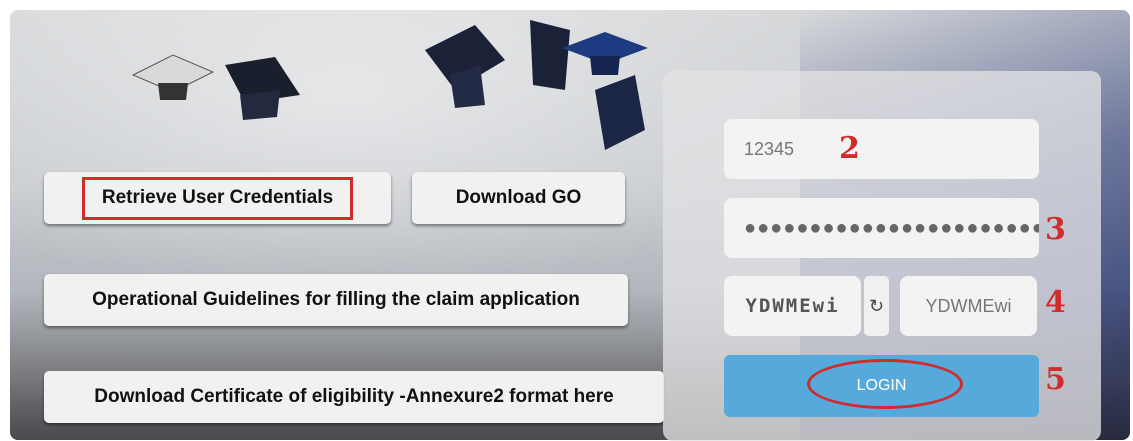  I want to click on captcha-image: YDWMEwi, so click(792, 306).